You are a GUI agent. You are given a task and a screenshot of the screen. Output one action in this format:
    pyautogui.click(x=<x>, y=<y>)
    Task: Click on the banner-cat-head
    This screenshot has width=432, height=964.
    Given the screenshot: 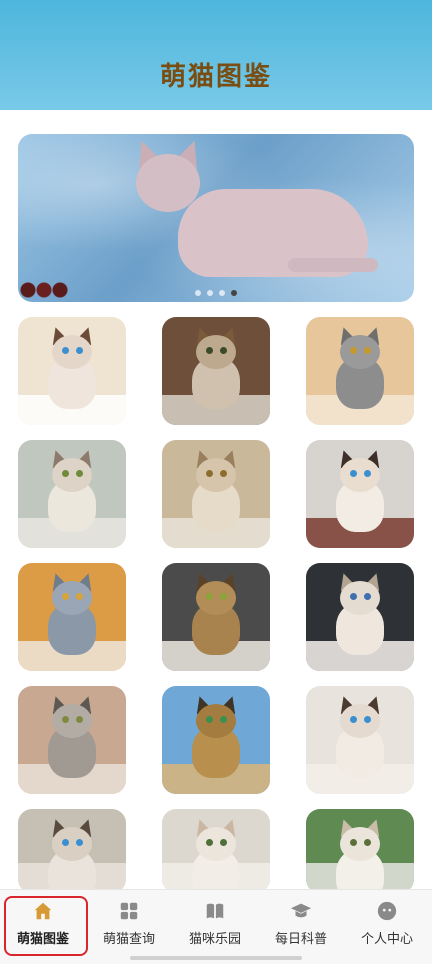 What is the action you would take?
    pyautogui.click(x=168, y=183)
    